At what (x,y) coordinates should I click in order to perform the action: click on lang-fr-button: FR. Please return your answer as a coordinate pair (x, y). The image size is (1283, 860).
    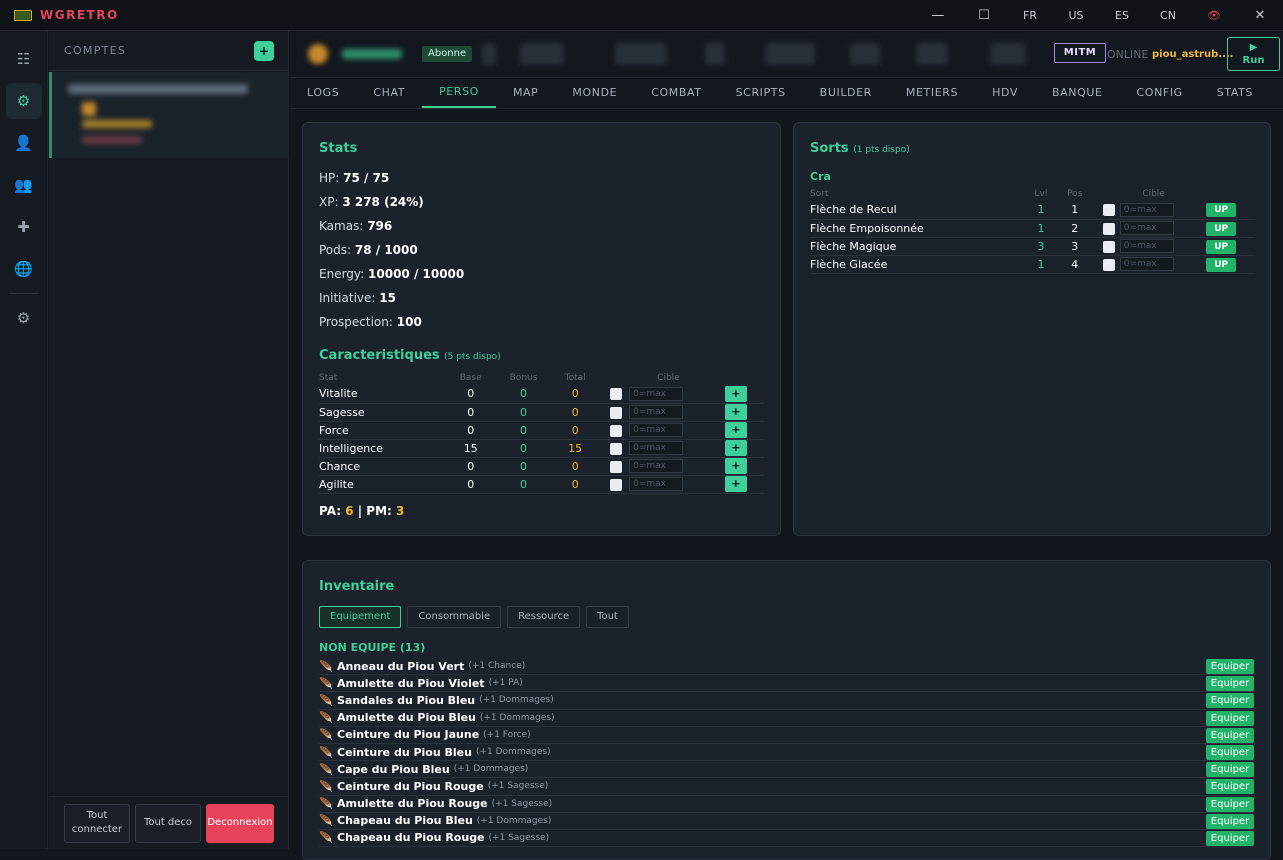
    Looking at the image, I should click on (1030, 15).